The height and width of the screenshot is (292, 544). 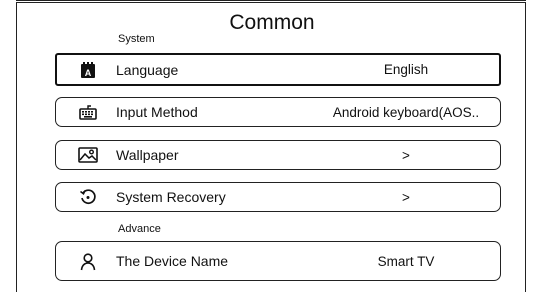 What do you see at coordinates (147, 69) in the screenshot?
I see `settings-row-label: Language` at bounding box center [147, 69].